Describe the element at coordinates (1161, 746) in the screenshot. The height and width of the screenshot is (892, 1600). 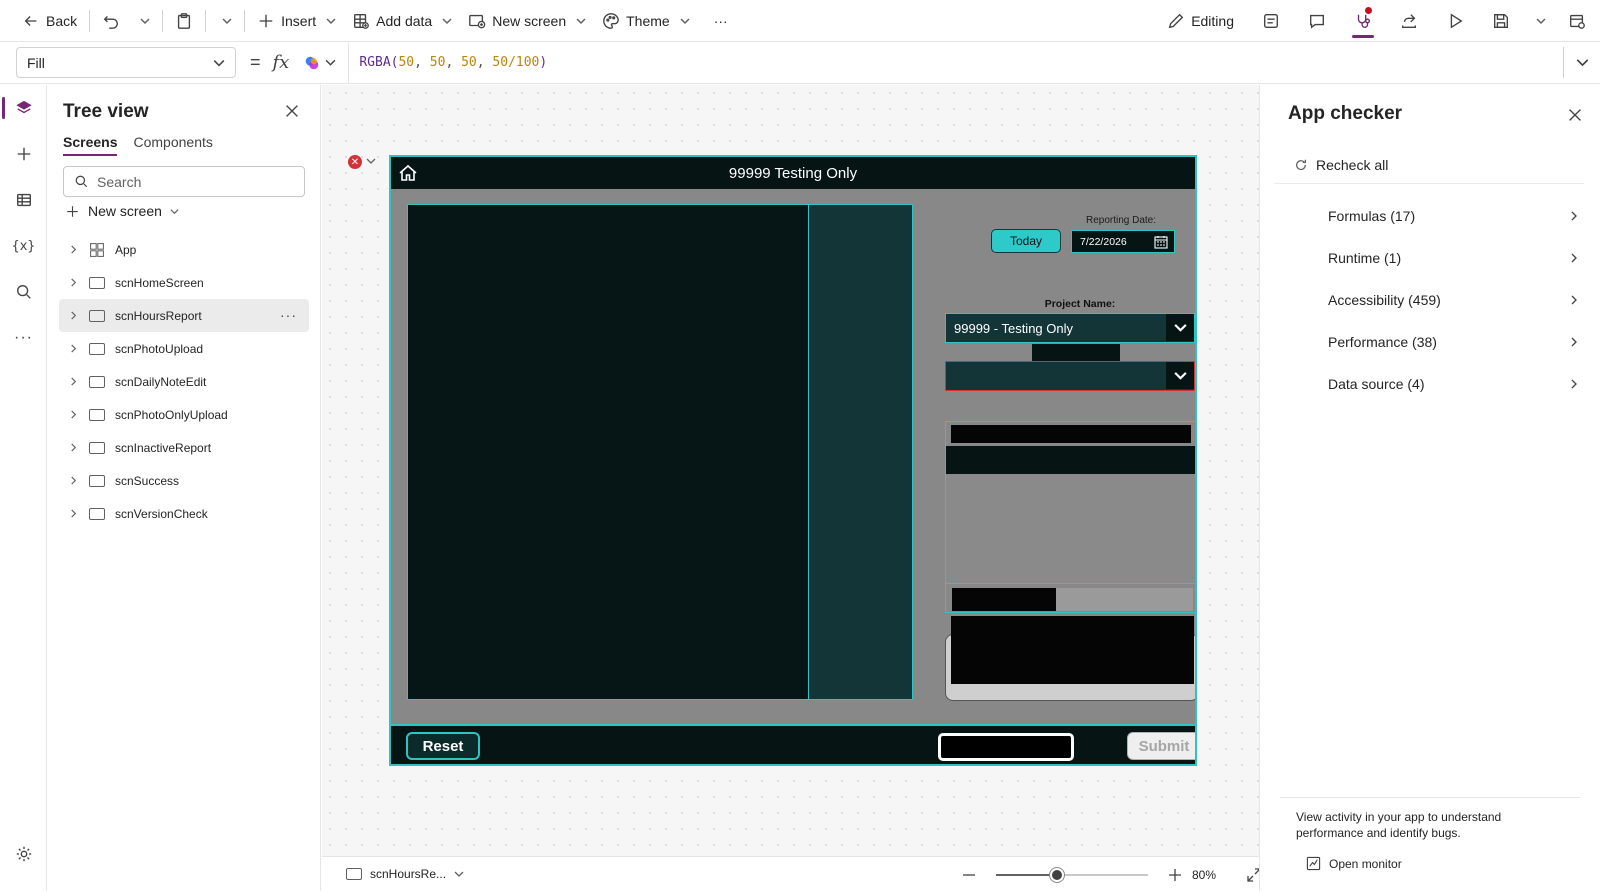
I see `submit-button: Submit` at that location.